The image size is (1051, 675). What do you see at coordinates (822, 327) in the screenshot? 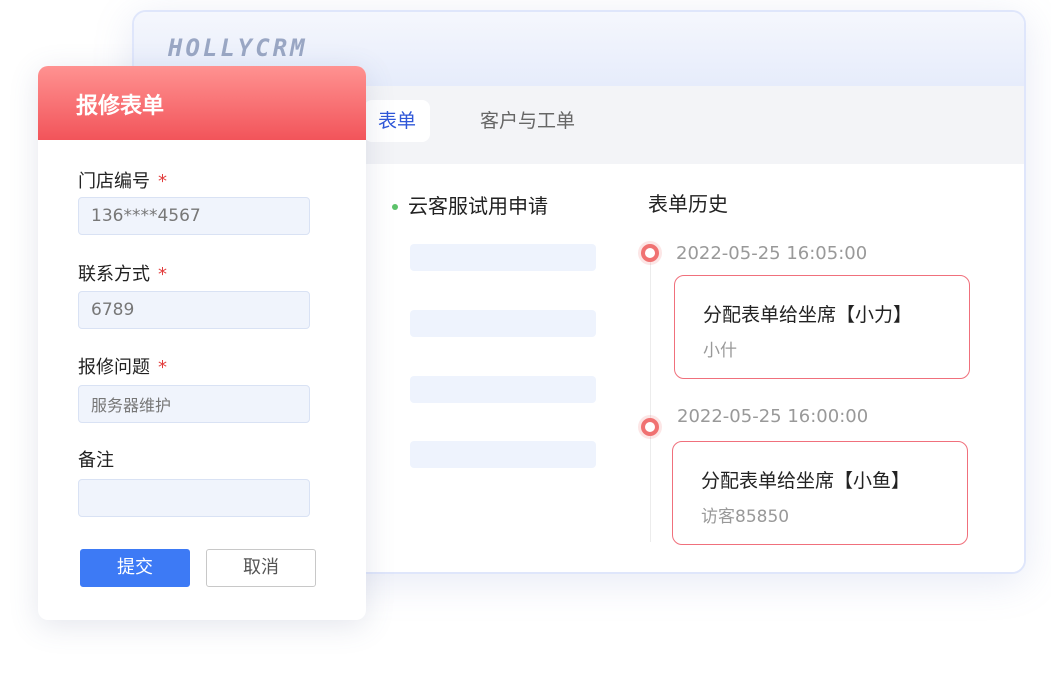
I see `history-card: 分配表单给坐席【小力】 小什` at bounding box center [822, 327].